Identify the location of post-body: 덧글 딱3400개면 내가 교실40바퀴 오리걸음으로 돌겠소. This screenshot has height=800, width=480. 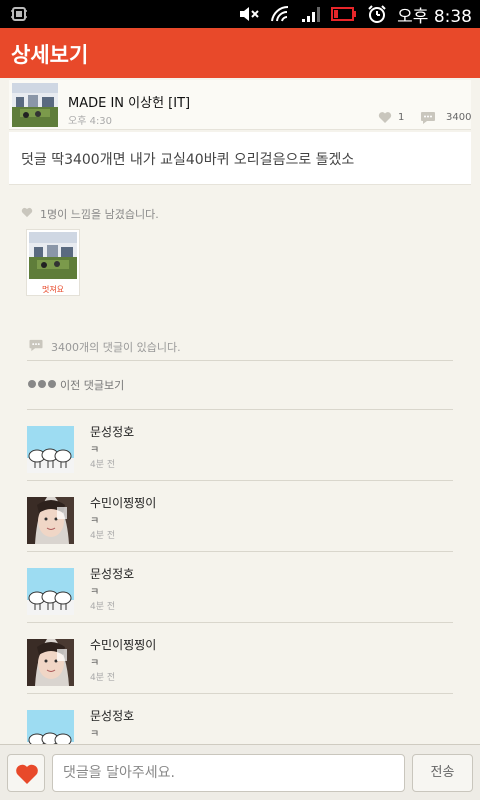
(240, 158).